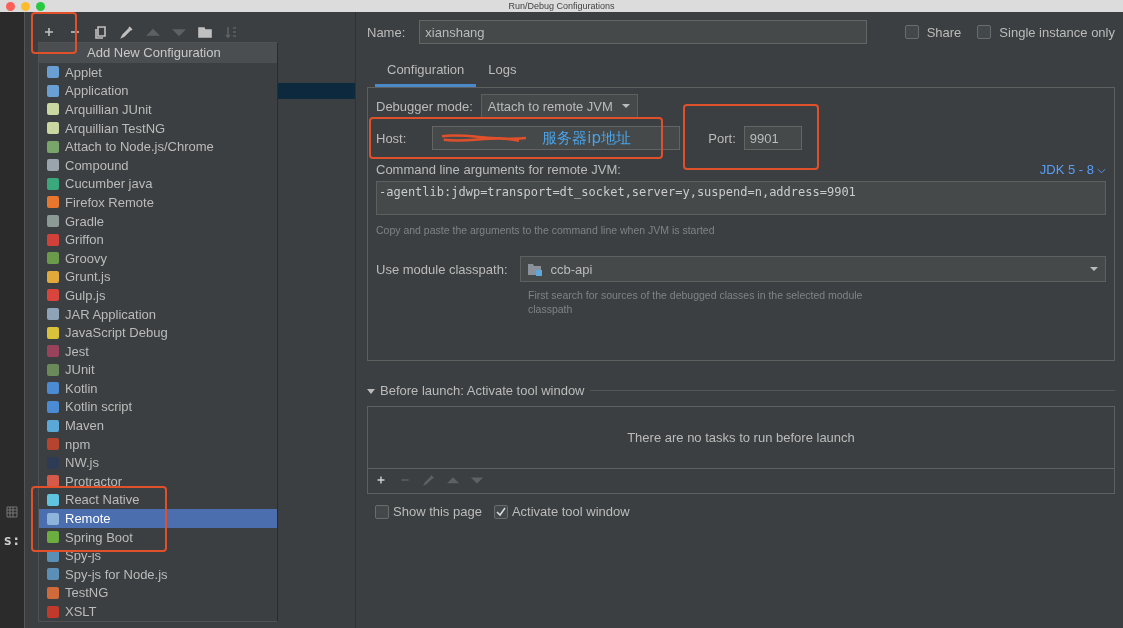 Image resolution: width=1123 pixels, height=628 pixels. What do you see at coordinates (158, 146) in the screenshot?
I see `menu-item: Attach to Node.js/Chrome` at bounding box center [158, 146].